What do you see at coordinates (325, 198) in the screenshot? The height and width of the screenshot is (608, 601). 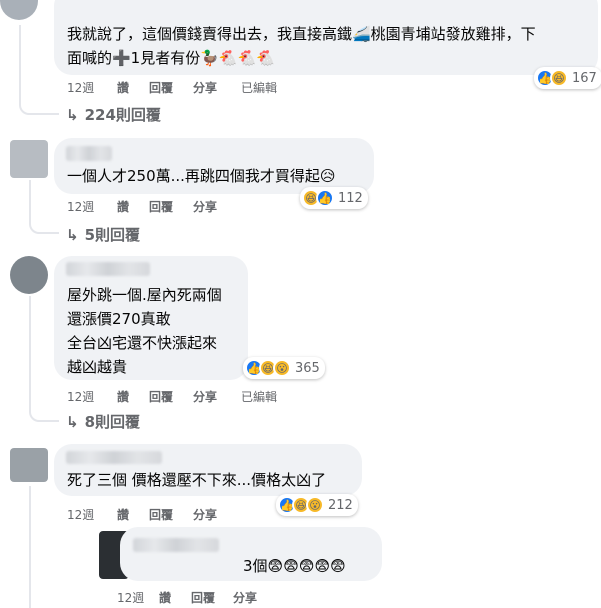 I see `like-icon: 👍` at bounding box center [325, 198].